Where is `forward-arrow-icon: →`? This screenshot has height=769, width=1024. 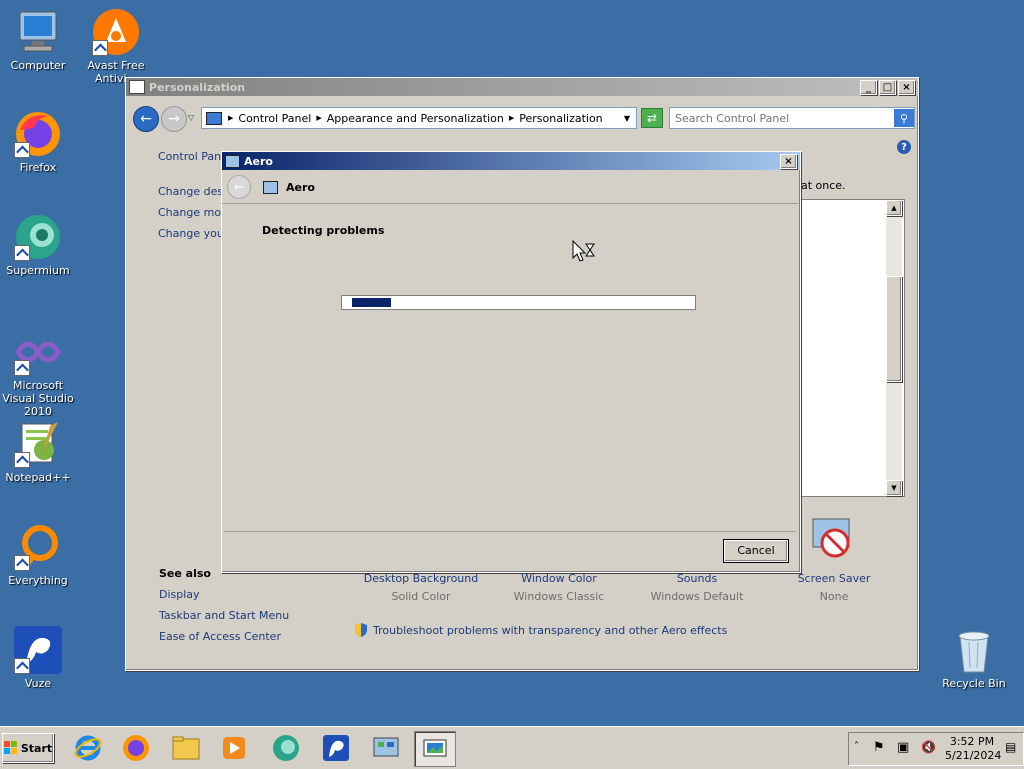
forward-arrow-icon: → is located at coordinates (174, 119).